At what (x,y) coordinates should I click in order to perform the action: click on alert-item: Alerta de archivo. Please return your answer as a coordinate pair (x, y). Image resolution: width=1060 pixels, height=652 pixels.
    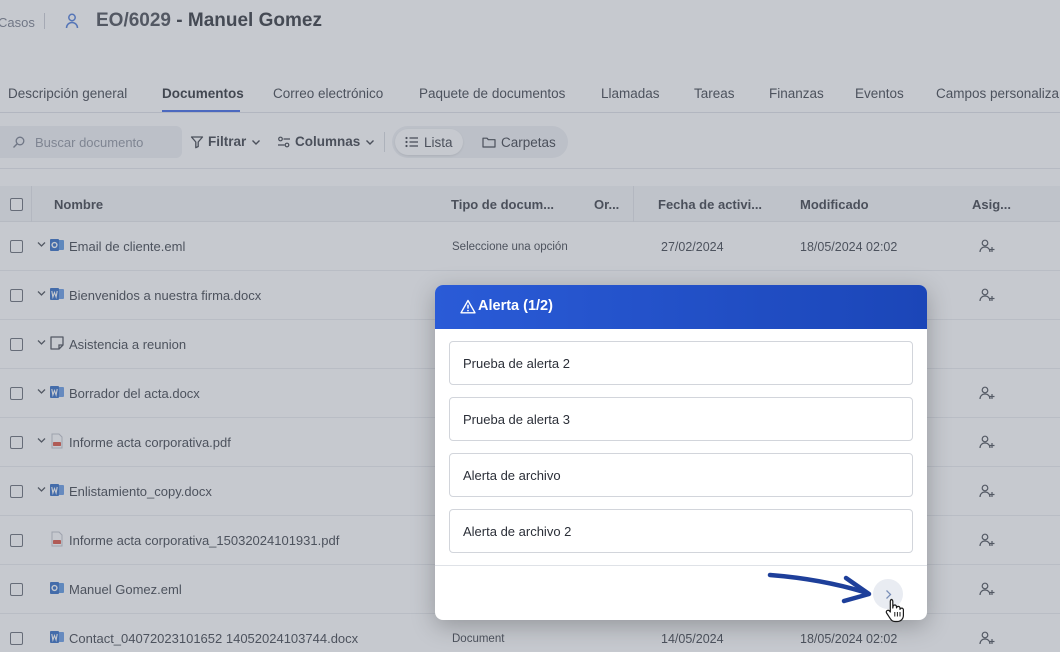
    Looking at the image, I should click on (681, 475).